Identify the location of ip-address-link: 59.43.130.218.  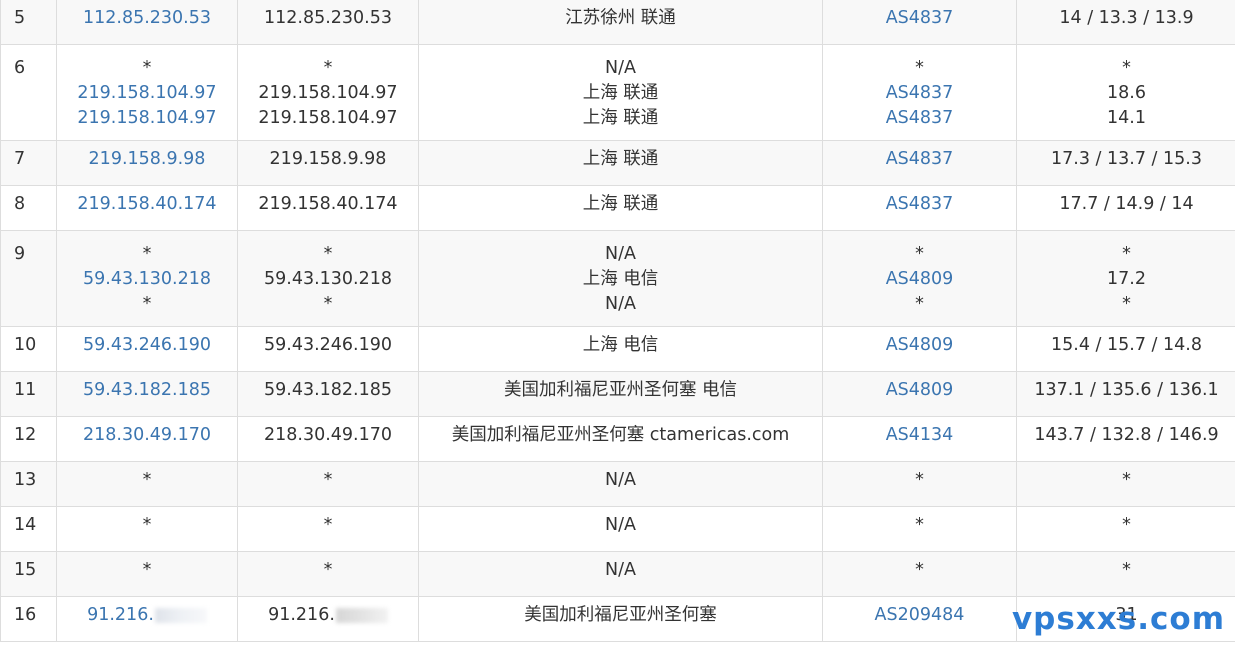
(147, 279).